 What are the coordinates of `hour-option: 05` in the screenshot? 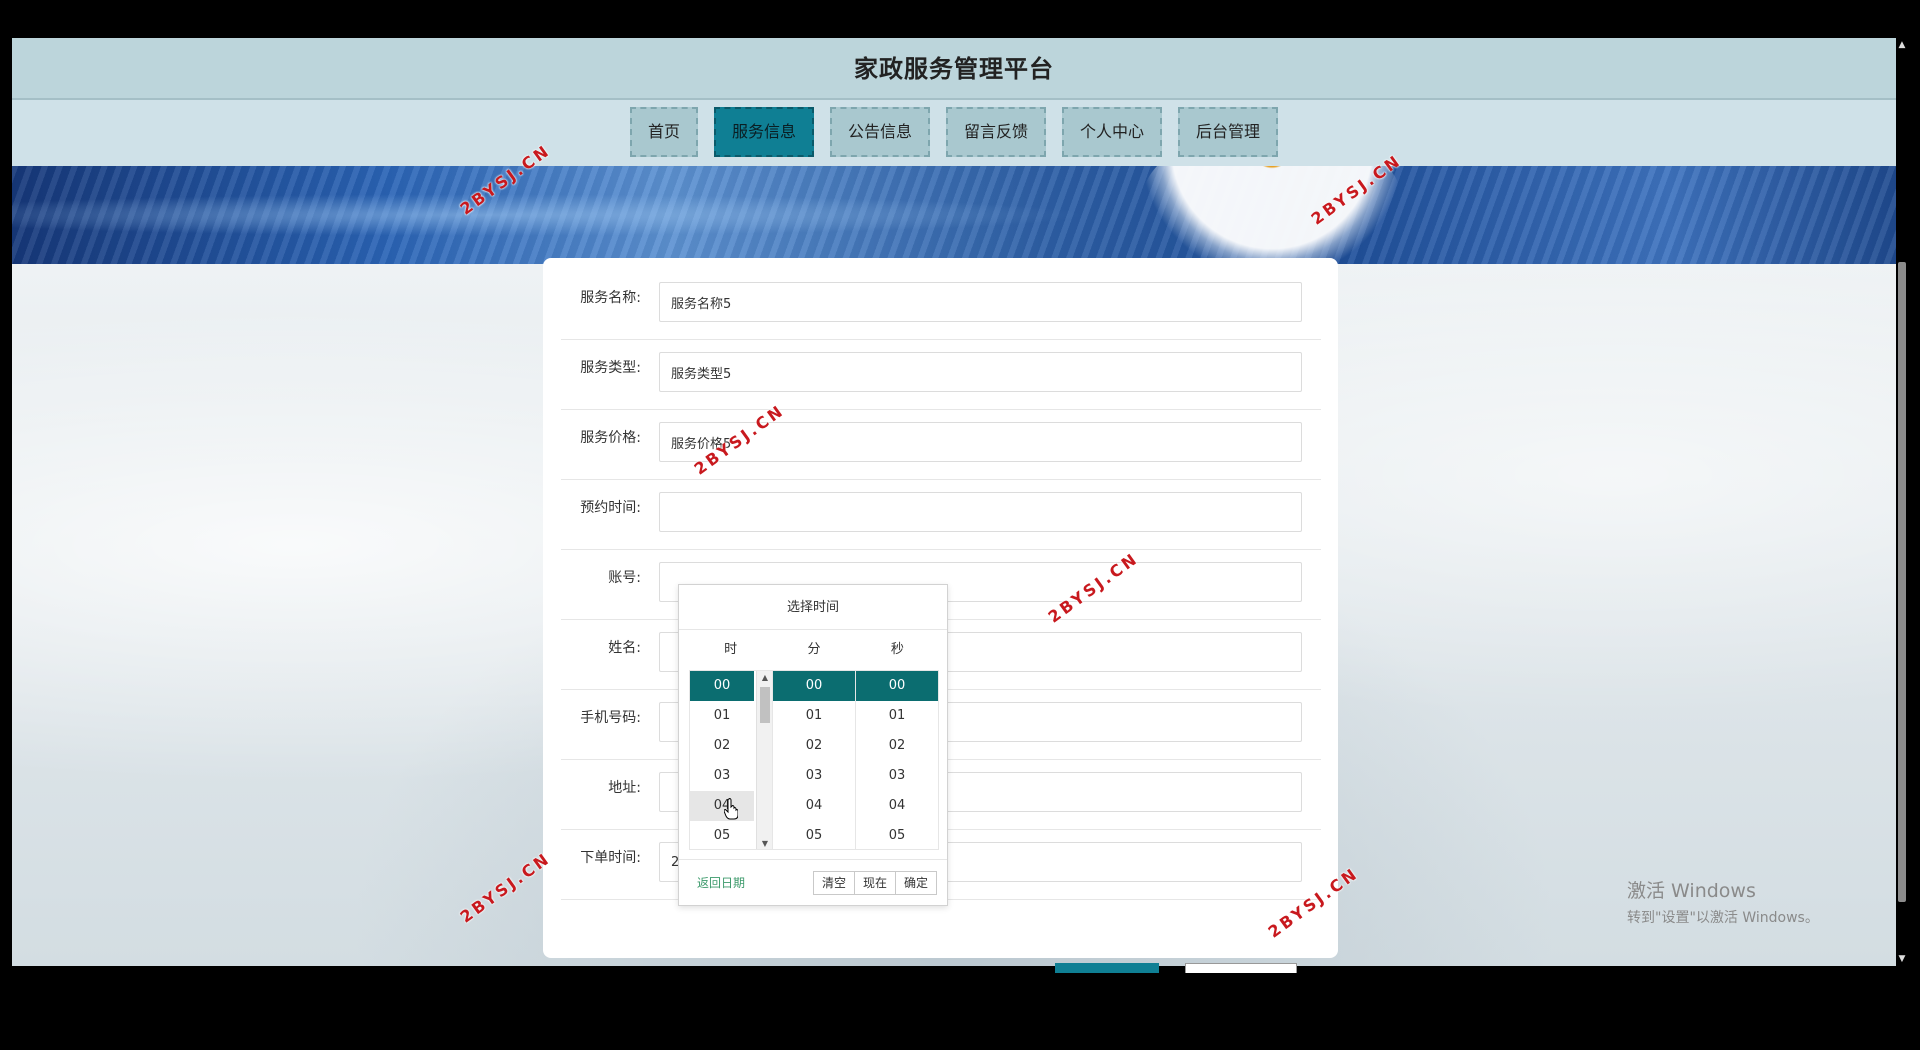 It's located at (722, 835).